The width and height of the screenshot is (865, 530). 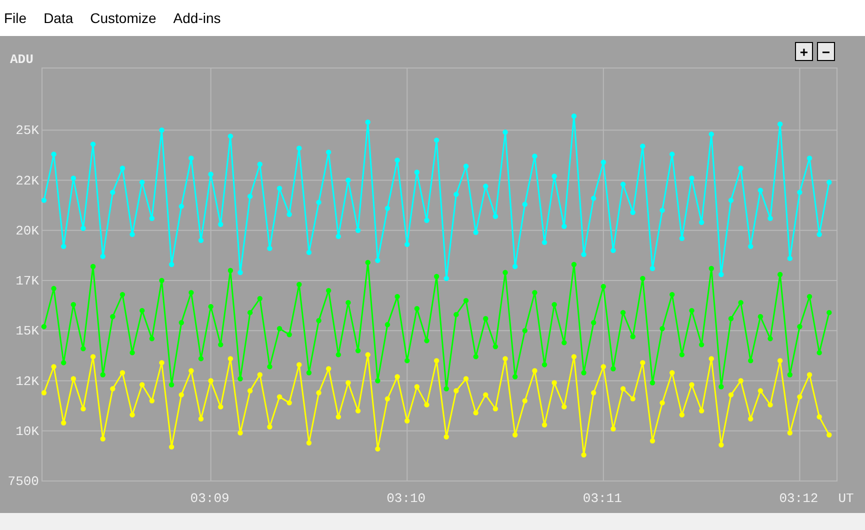 What do you see at coordinates (123, 18) in the screenshot?
I see `menu-item: Customize` at bounding box center [123, 18].